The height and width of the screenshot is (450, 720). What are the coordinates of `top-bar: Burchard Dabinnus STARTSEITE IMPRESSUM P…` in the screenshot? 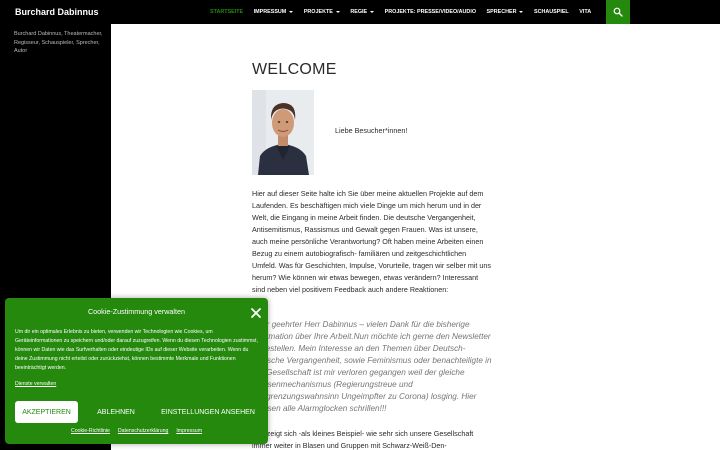 It's located at (360, 12).